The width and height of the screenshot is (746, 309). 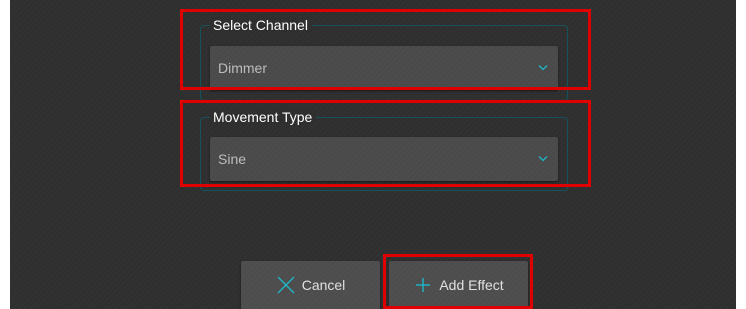 I want to click on add-effect-button: Add Effect, so click(x=458, y=285).